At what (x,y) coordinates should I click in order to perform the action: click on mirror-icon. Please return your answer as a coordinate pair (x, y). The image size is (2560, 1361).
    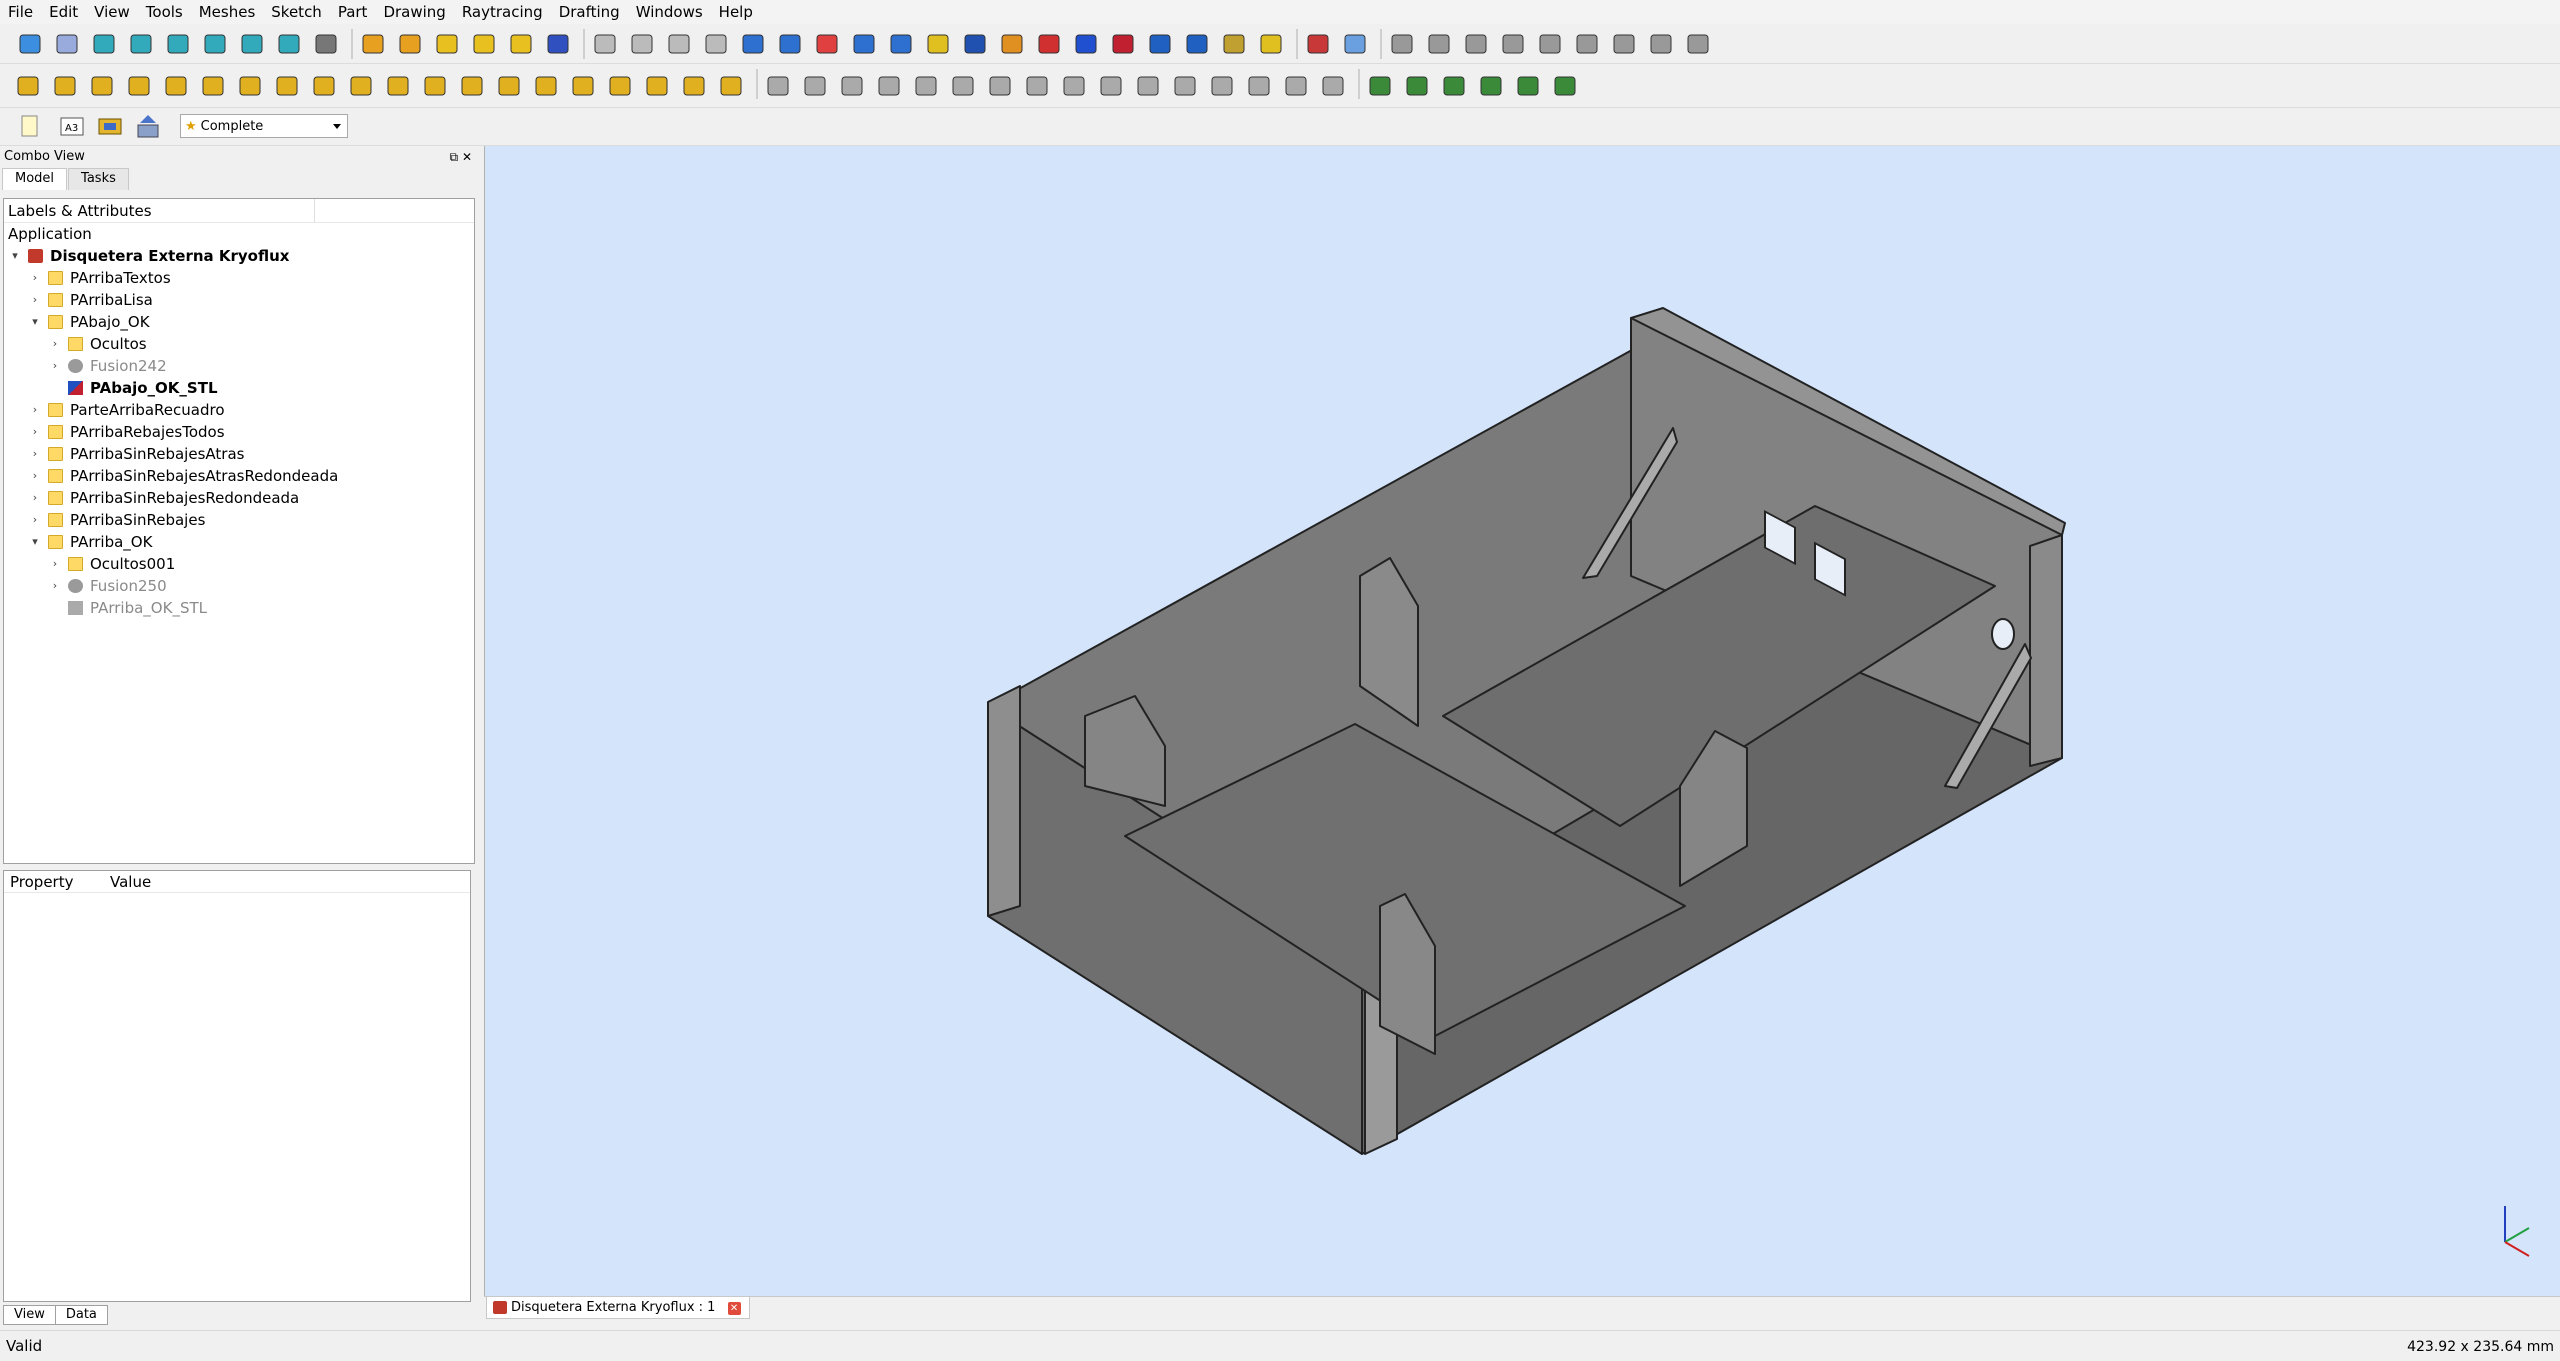
    Looking at the image, I should click on (827, 44).